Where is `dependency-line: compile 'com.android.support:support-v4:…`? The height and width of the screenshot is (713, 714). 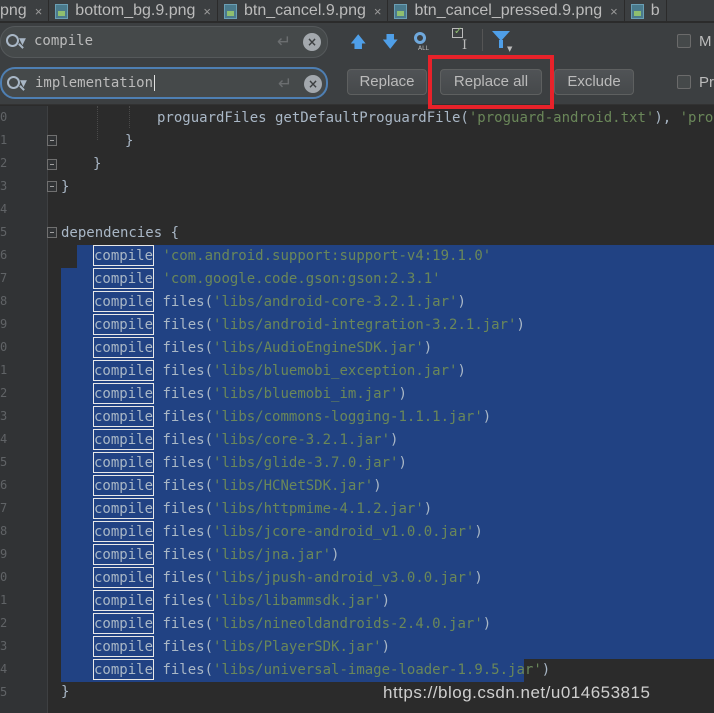 dependency-line: compile 'com.android.support:support-v4:… is located at coordinates (292, 256).